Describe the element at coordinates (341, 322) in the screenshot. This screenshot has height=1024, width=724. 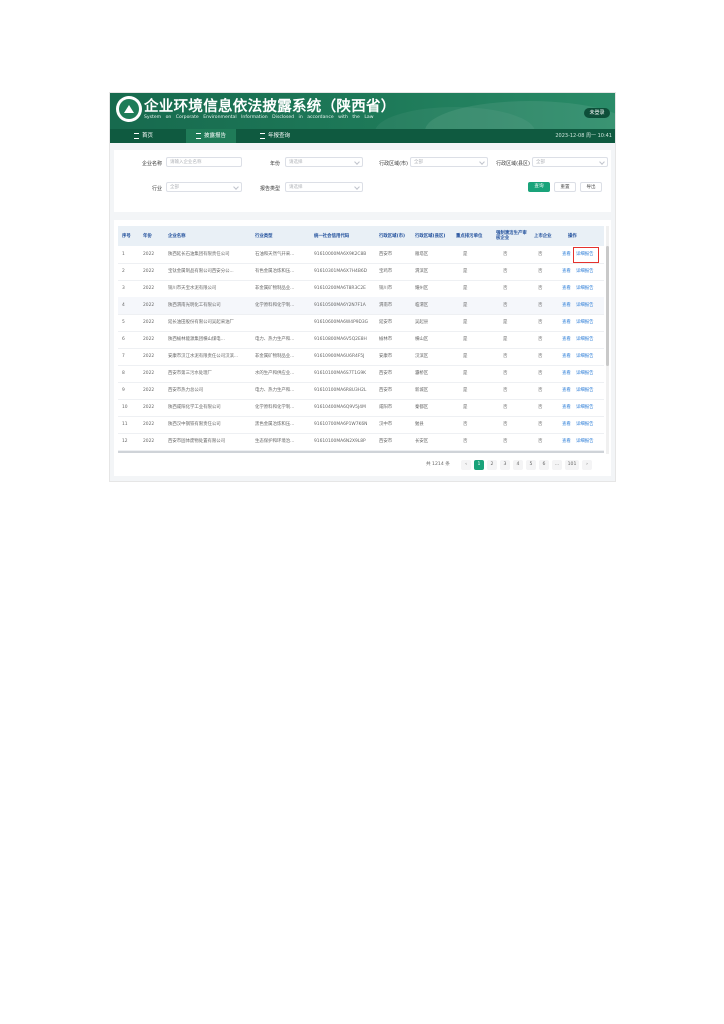
I see `cell-code: 91610600MA6W4P9D3G` at that location.